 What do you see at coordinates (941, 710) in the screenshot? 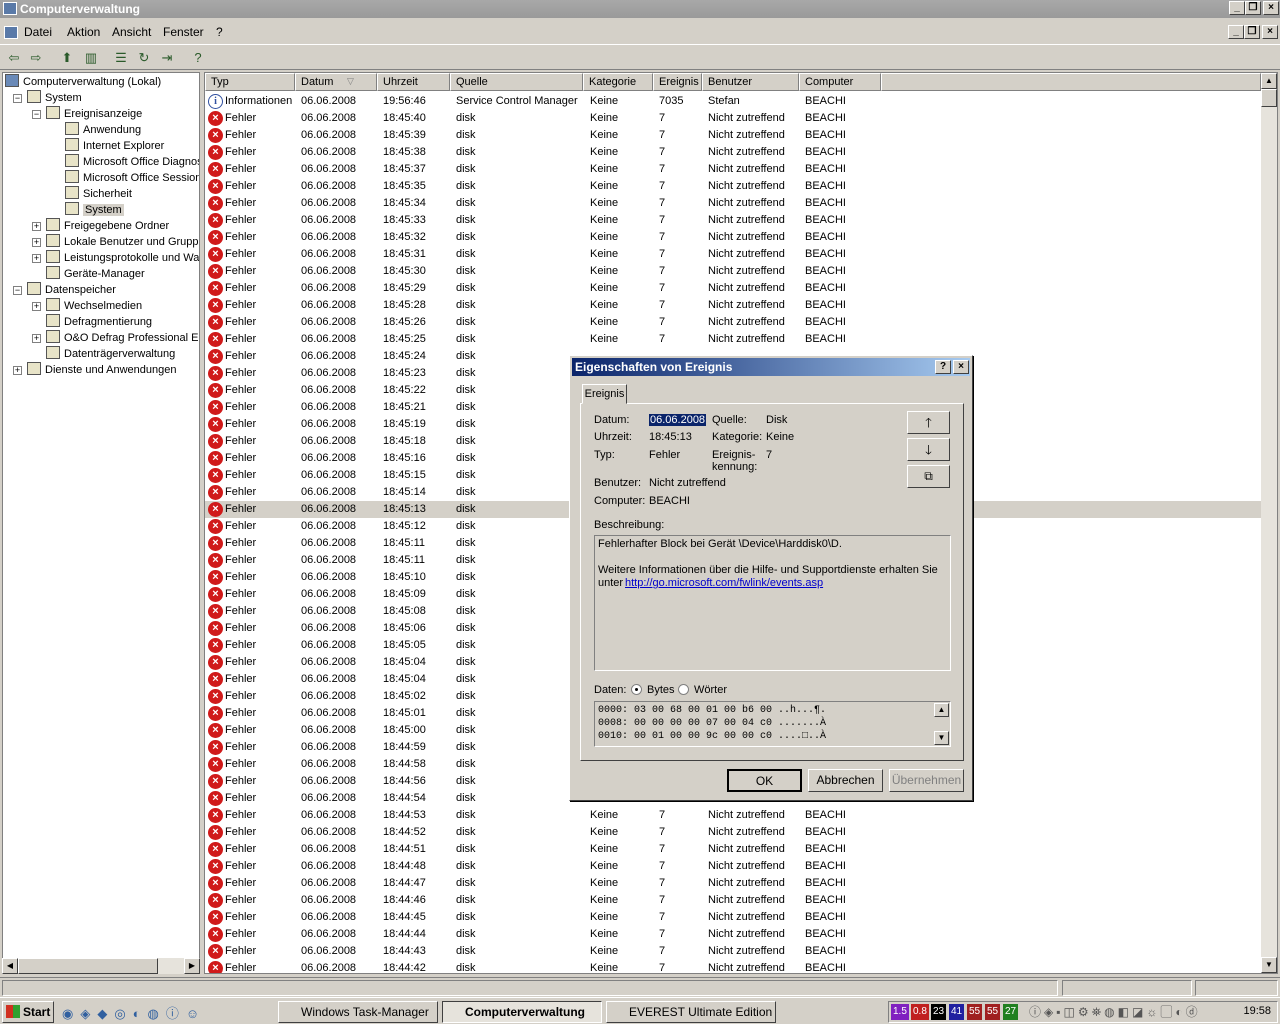
I see `hex-scroll-up-icon: ▲` at bounding box center [941, 710].